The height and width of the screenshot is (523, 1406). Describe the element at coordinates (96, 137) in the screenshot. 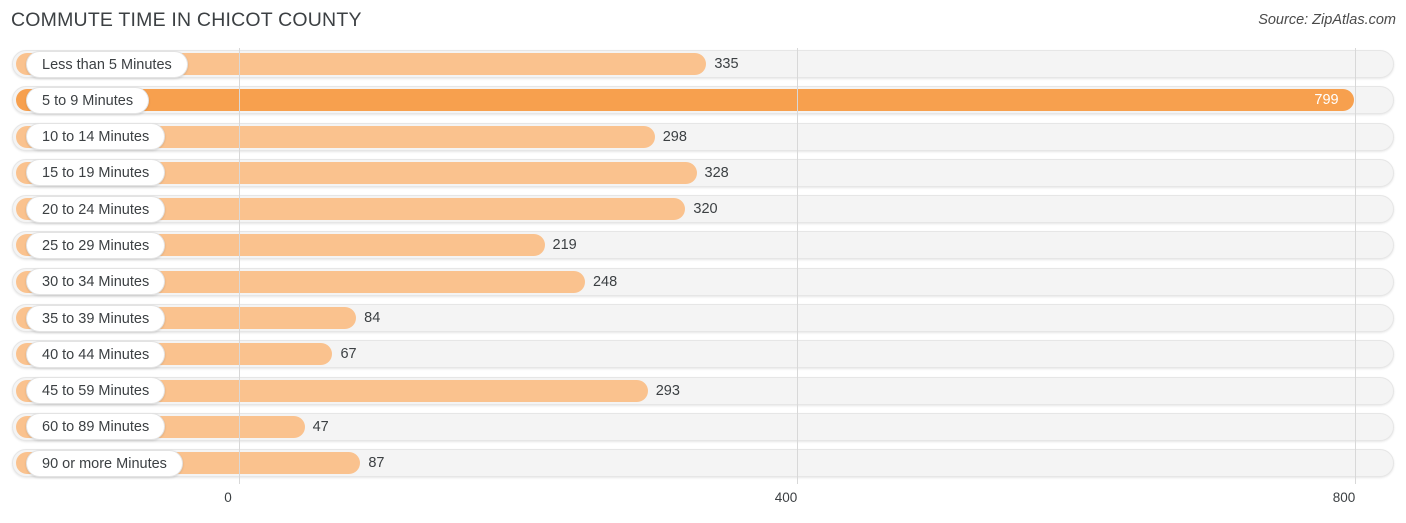

I see `category-label: 10 to 14 Minutes` at that location.